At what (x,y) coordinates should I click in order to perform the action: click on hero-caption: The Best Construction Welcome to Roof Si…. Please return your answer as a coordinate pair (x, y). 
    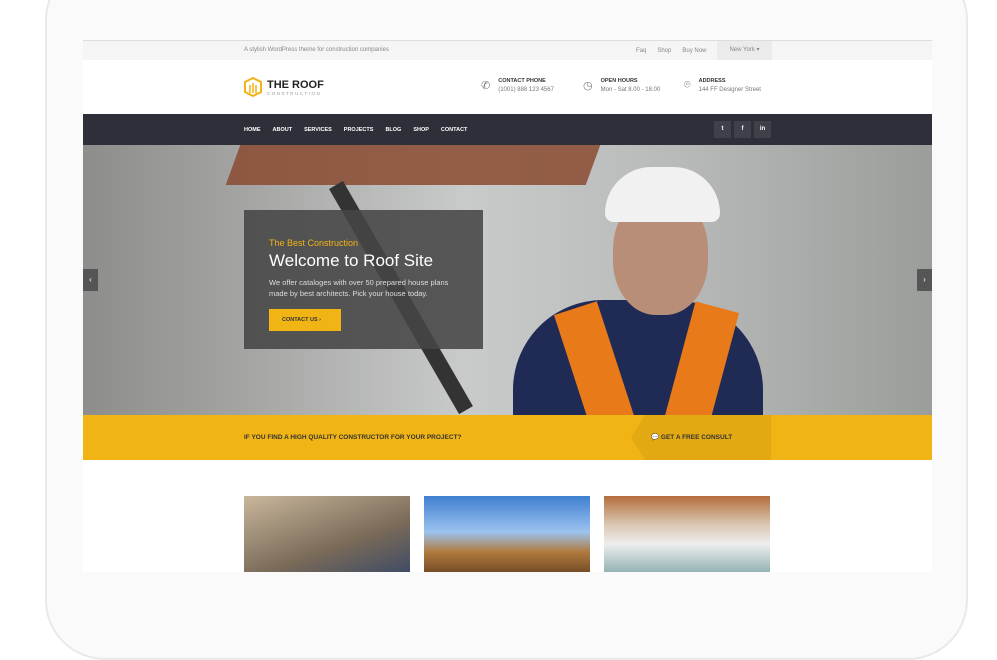
    Looking at the image, I should click on (363, 279).